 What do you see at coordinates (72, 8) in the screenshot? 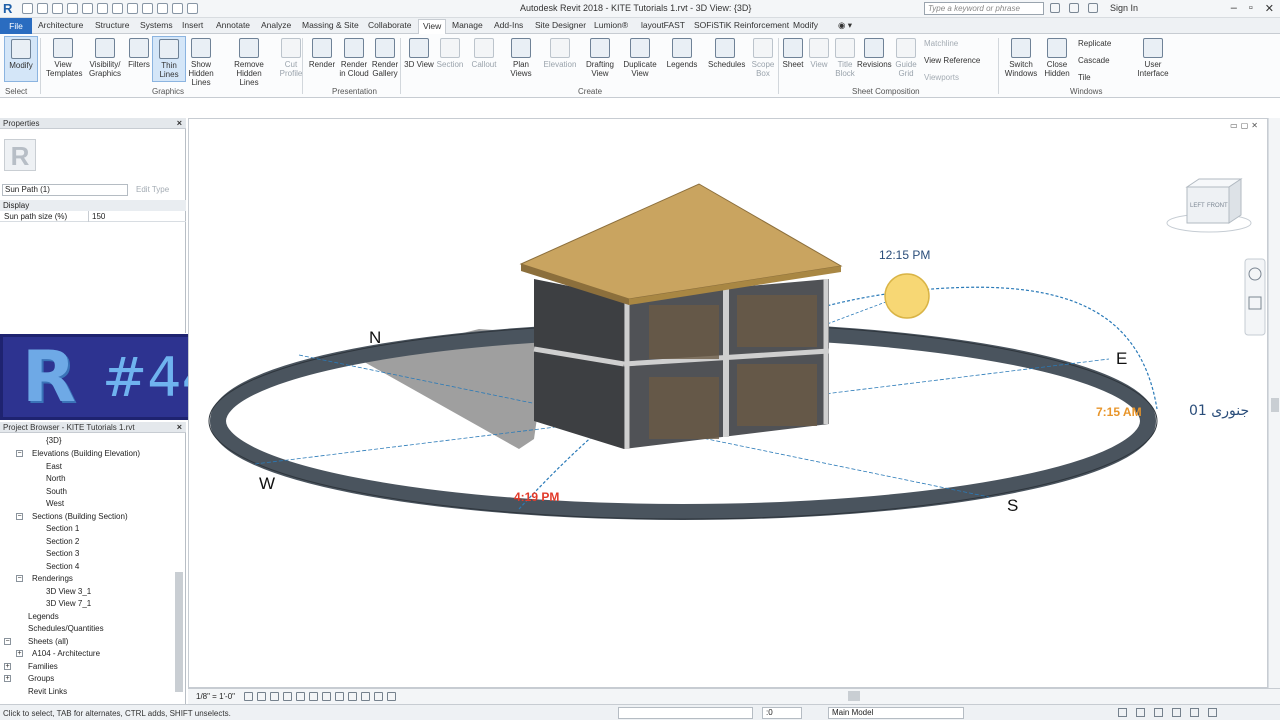
I see `undo-icon` at bounding box center [72, 8].